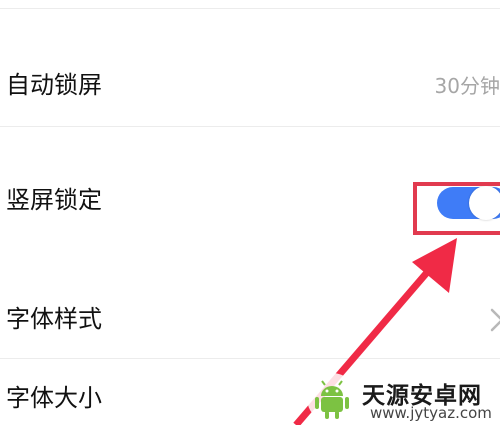  Describe the element at coordinates (250, 8) in the screenshot. I see `top-divider` at that location.